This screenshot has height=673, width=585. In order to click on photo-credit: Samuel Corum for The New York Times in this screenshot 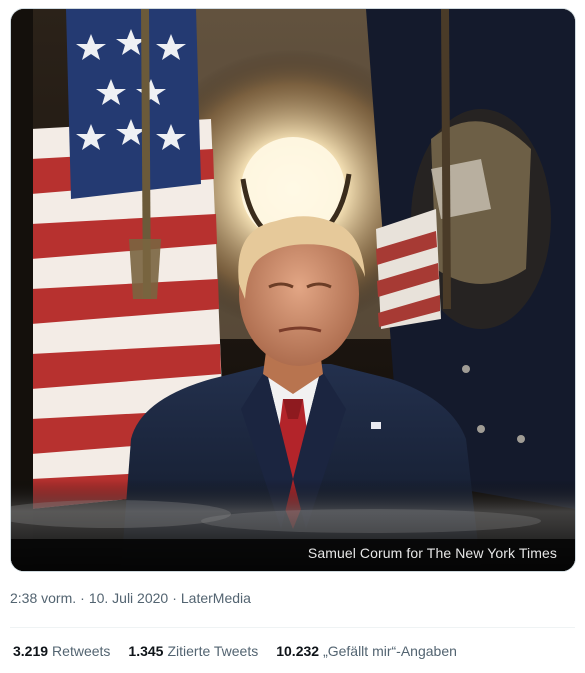, I will do `click(432, 553)`.